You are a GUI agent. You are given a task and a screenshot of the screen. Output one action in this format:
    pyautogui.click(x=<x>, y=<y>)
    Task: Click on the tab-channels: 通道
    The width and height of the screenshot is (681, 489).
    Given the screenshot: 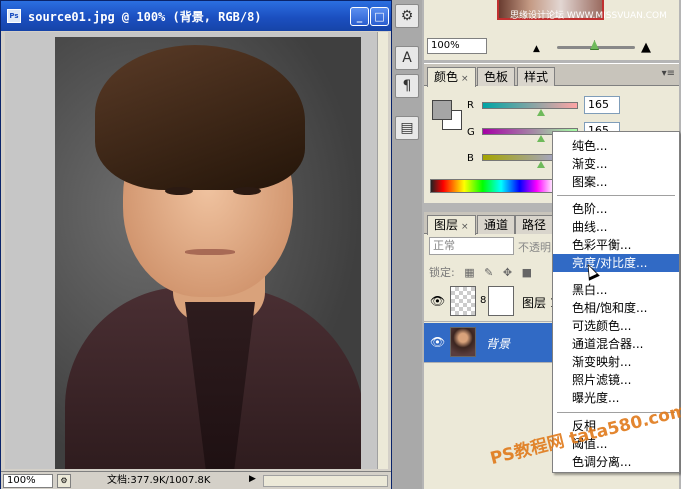 What is the action you would take?
    pyautogui.click(x=496, y=224)
    